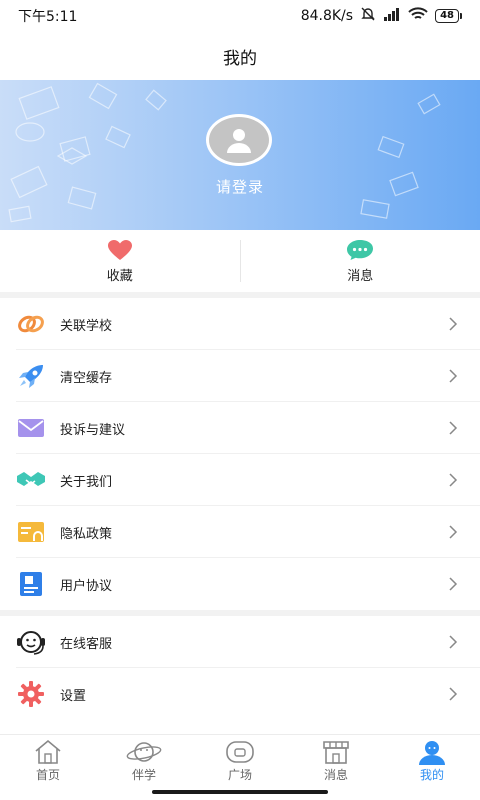  I want to click on menu-label: 隐私政策, so click(86, 534).